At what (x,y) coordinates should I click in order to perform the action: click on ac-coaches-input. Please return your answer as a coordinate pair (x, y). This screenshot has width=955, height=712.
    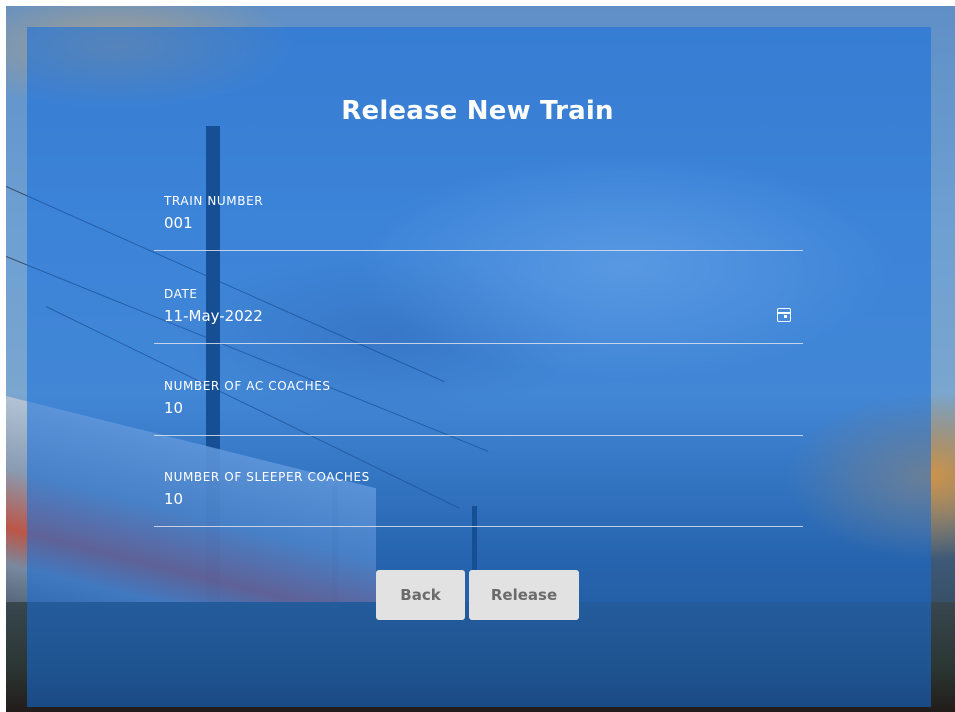
    Looking at the image, I should click on (464, 408).